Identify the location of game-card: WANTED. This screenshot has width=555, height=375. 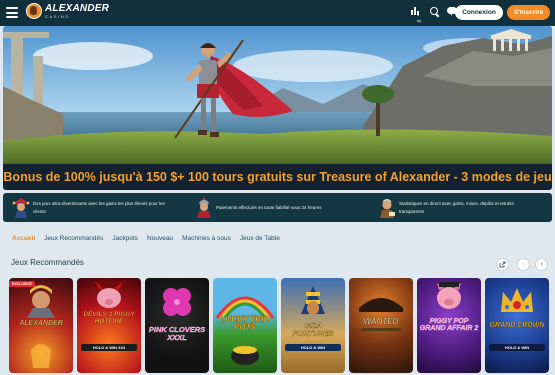
(381, 325).